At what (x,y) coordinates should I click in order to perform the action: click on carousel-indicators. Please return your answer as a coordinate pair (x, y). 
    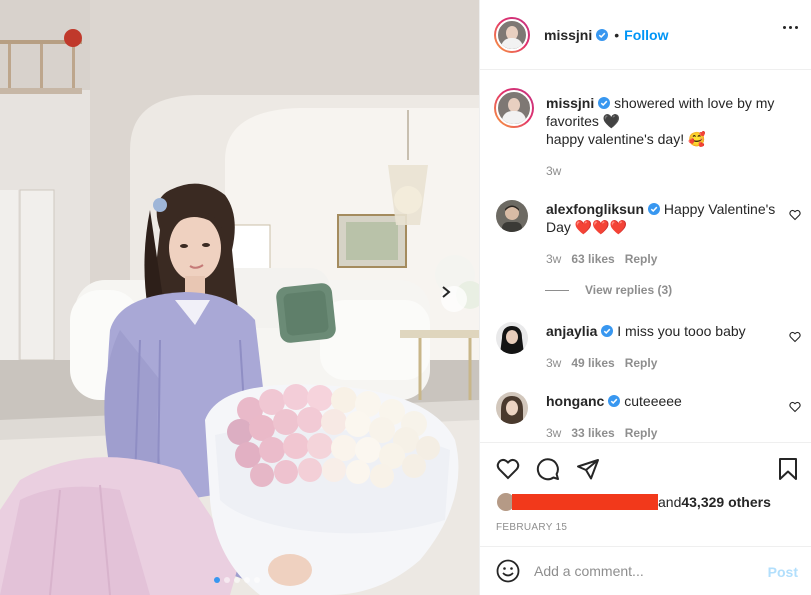
    Looking at the image, I should click on (237, 580).